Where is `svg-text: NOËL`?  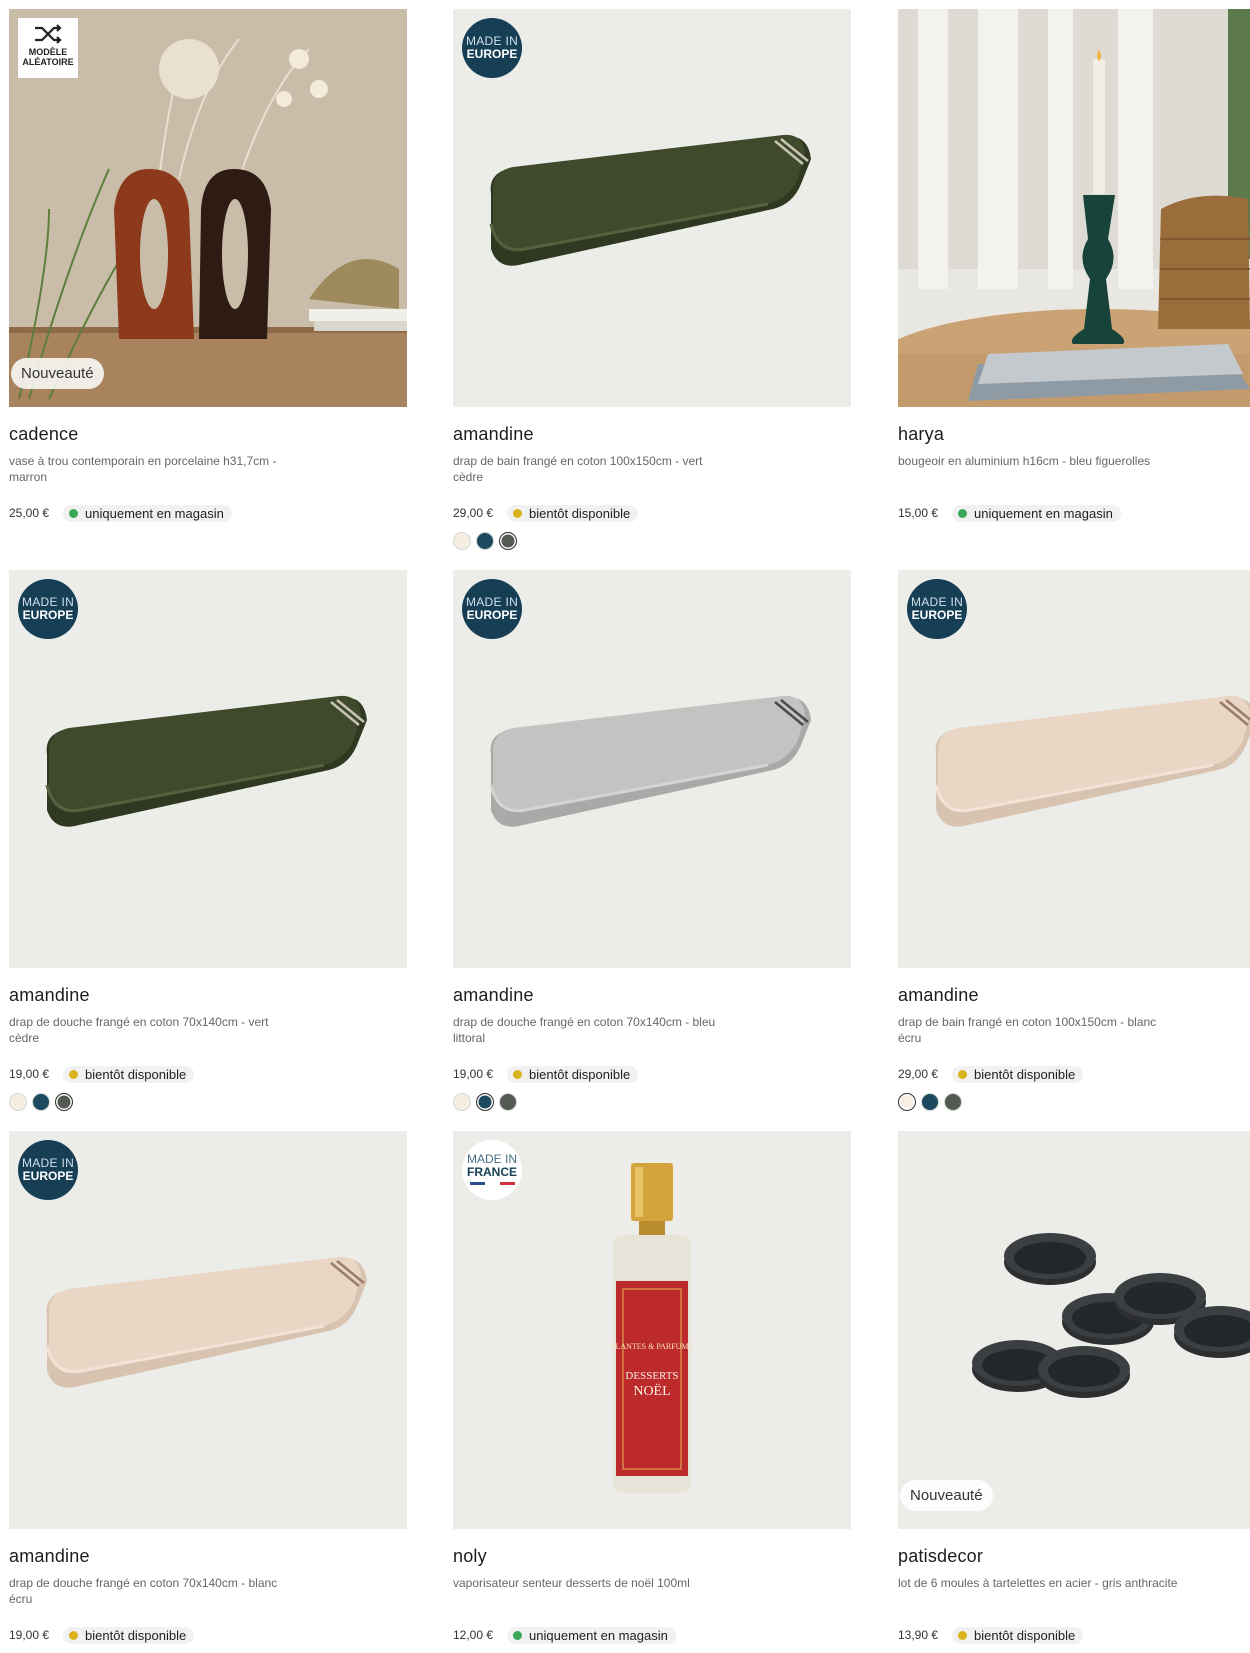 svg-text: NOËL is located at coordinates (651, 1390).